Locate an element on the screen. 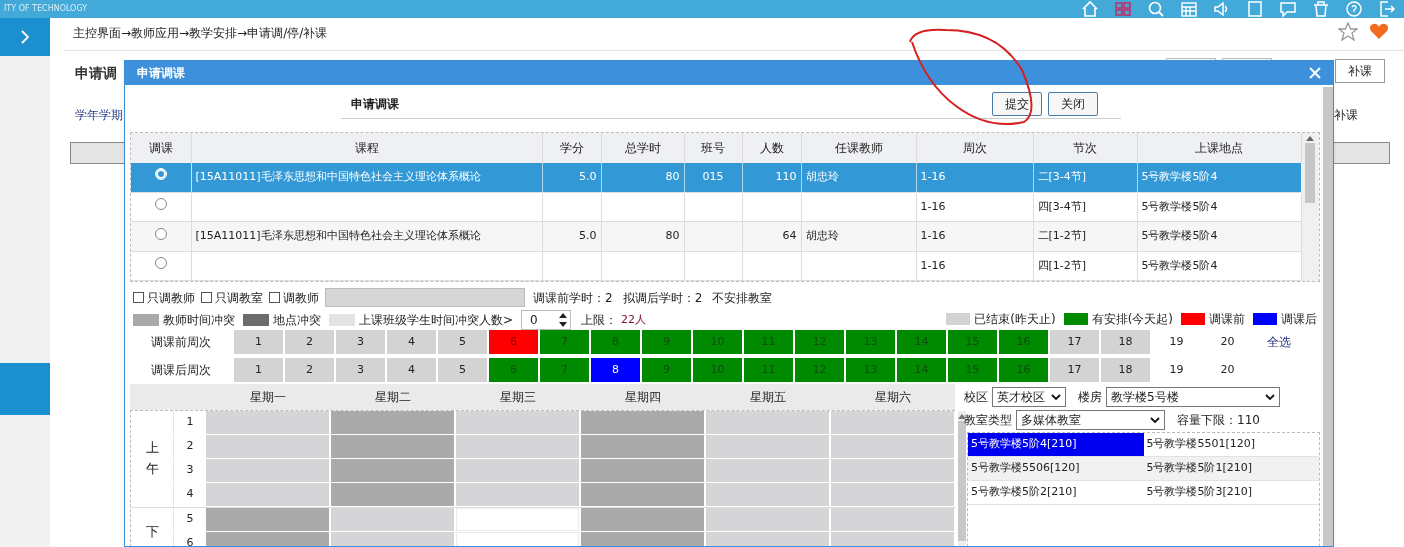 The image size is (1404, 547). legend-label: 地点冲突 is located at coordinates (297, 320).